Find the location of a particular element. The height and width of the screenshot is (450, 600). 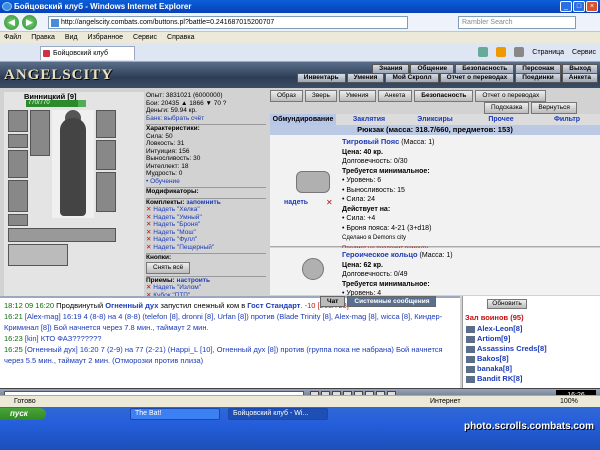

chat-tabs: Чат Системные сообщения is located at coordinates (378, 301).